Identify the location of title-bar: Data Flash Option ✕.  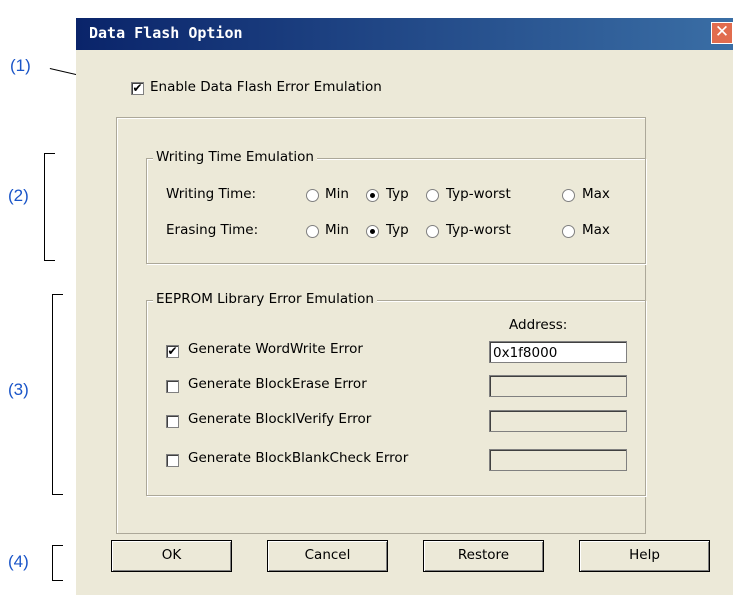
(404, 34).